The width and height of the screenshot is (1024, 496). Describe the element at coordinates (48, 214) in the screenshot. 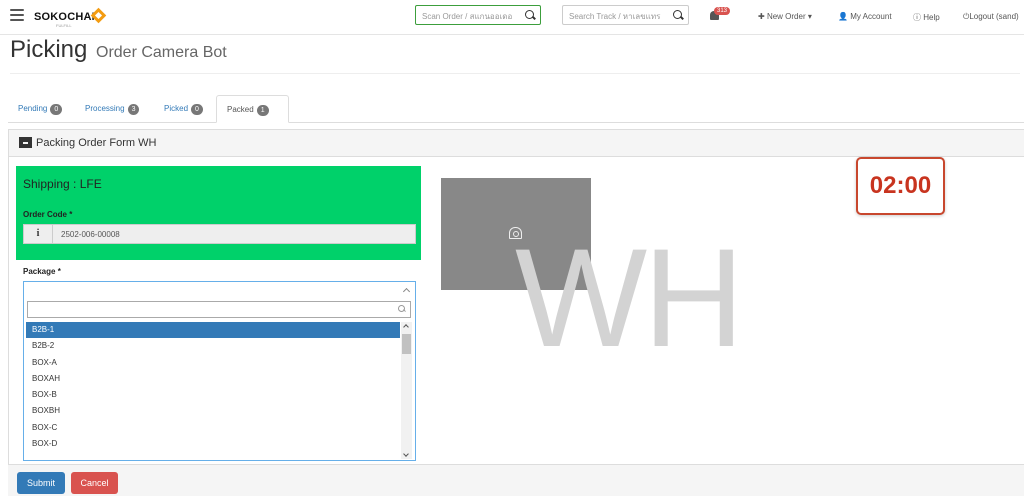

I see `order-code-label: Order Code *` at that location.